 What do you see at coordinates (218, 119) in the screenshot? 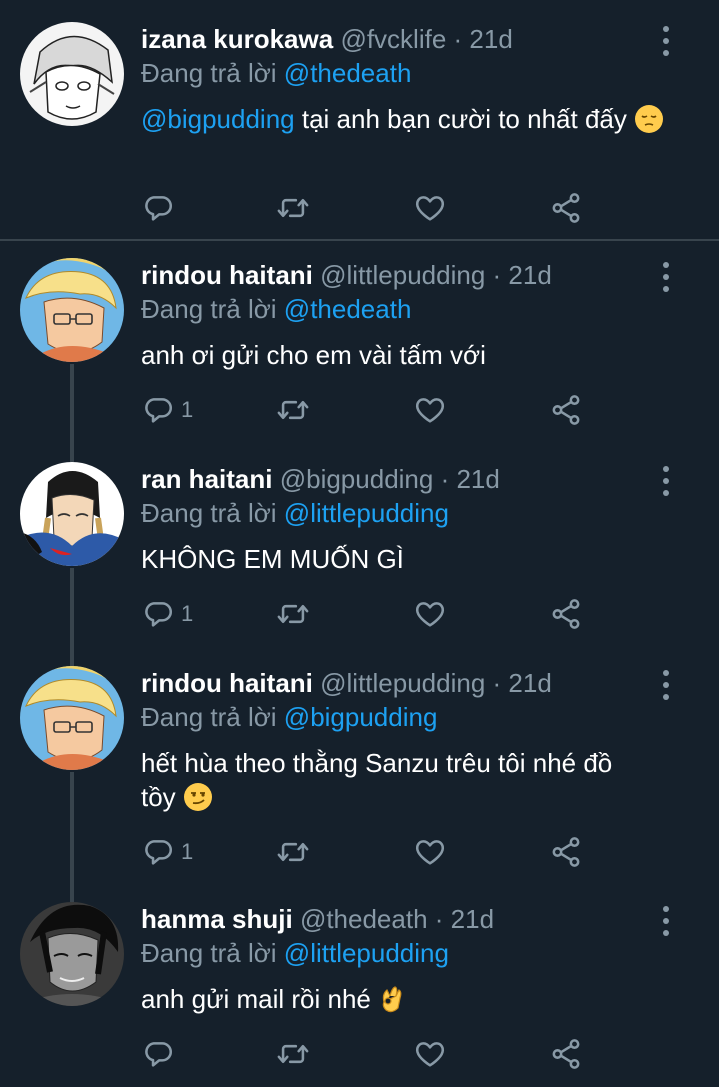
I see `mention-link: @bigpudding` at bounding box center [218, 119].